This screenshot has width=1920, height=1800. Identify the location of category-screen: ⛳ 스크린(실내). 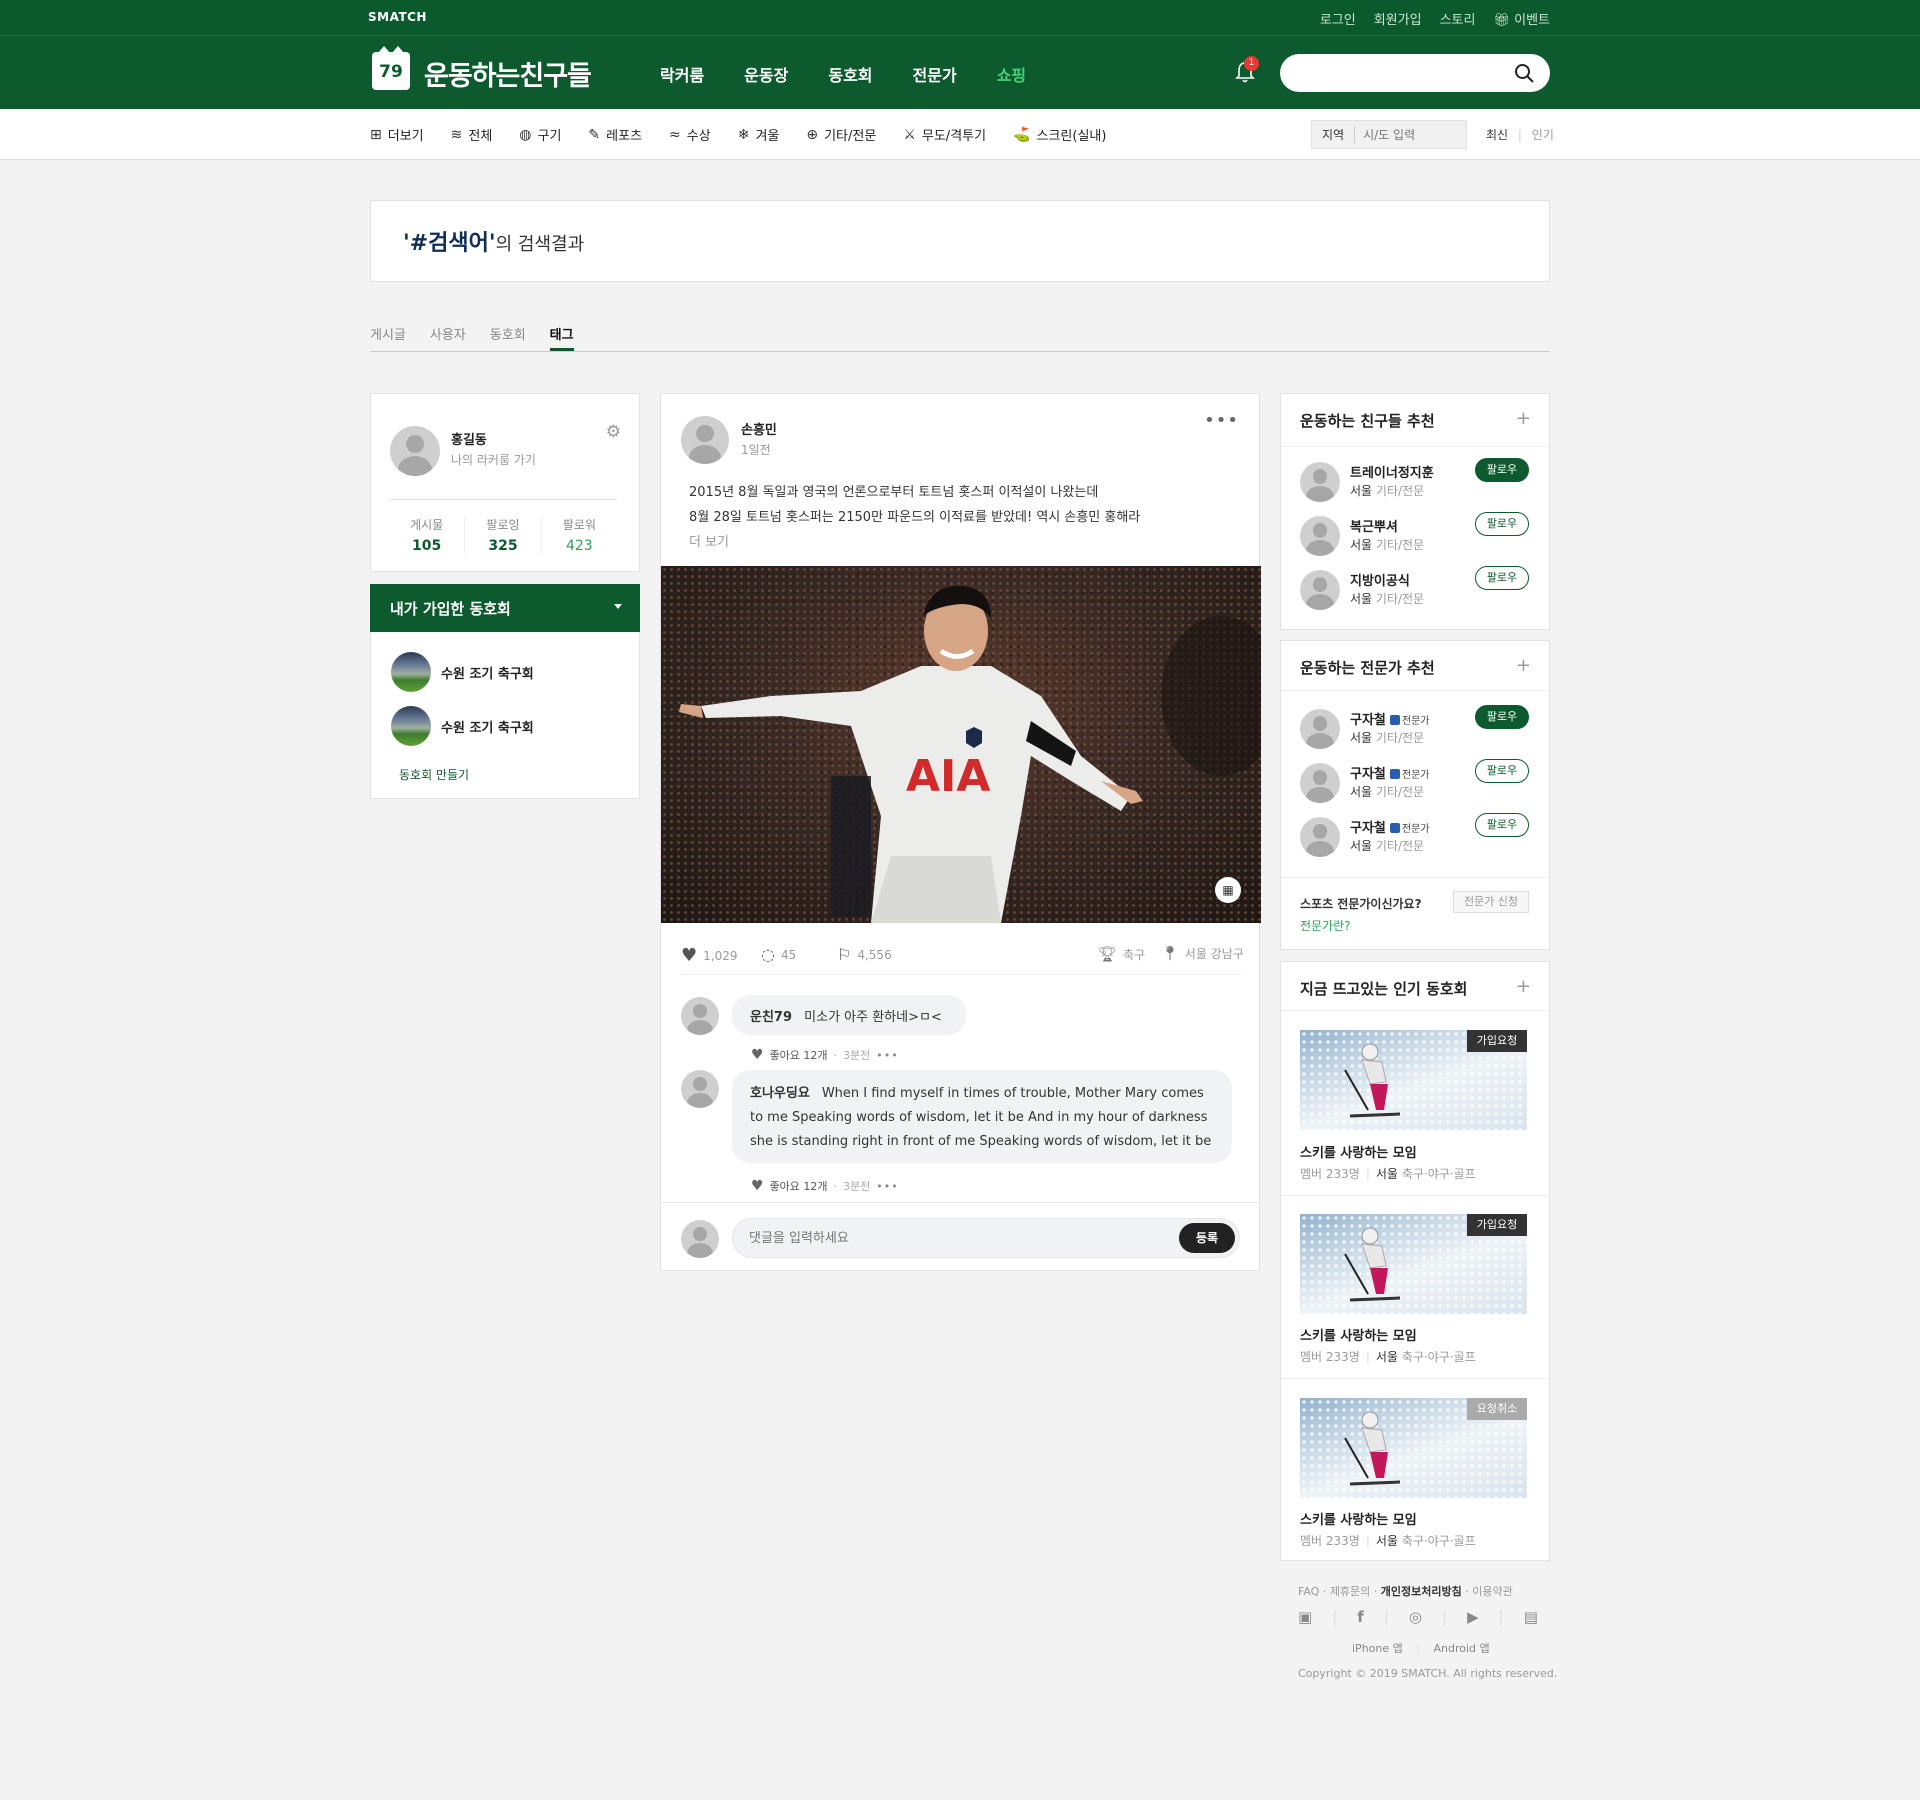
(1059, 135).